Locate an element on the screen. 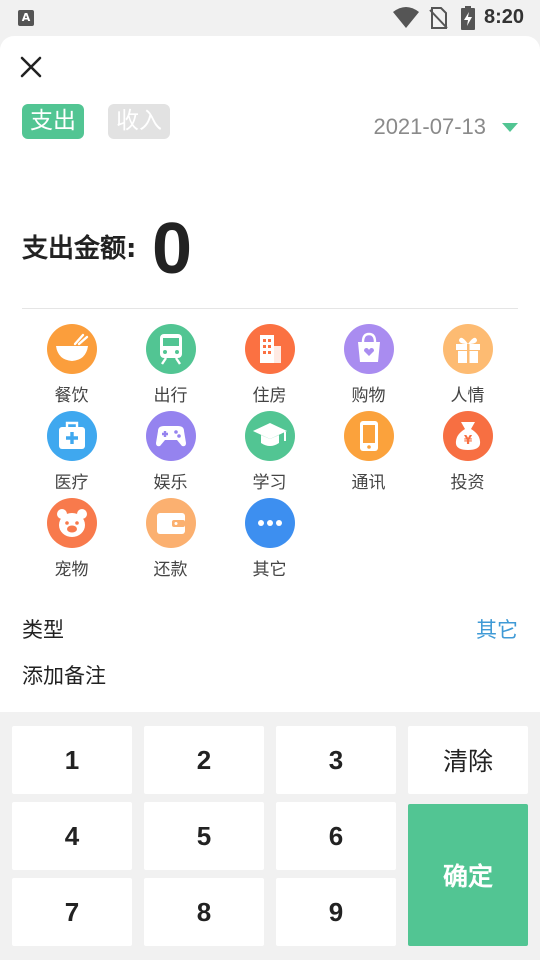 The width and height of the screenshot is (540, 960). category-item: 还款 is located at coordinates (170, 541).